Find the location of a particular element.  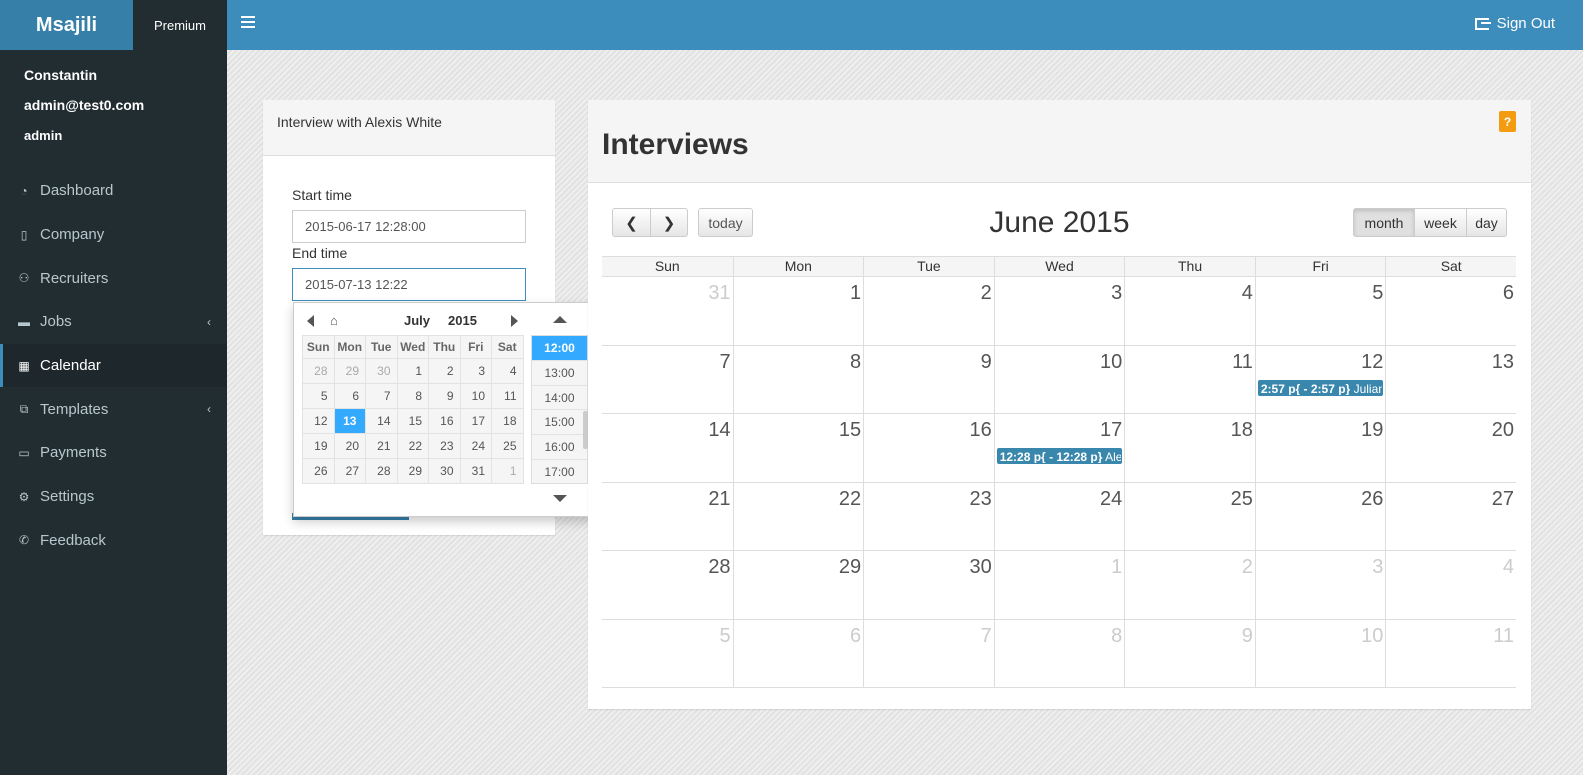

datepicker-day: 20 is located at coordinates (349, 446).